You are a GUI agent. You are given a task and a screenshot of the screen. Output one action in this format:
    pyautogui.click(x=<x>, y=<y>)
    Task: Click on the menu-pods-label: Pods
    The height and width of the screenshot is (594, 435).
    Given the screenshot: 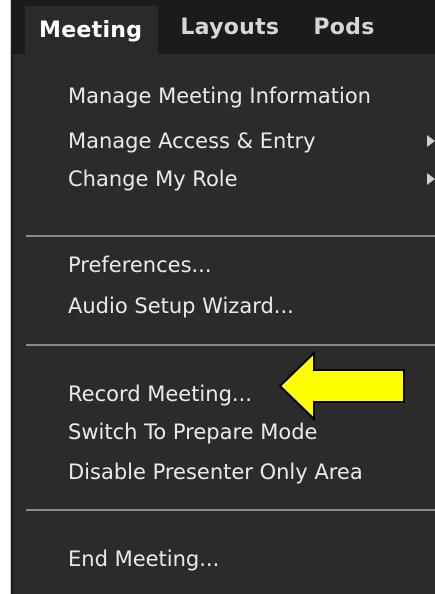 What is the action you would take?
    pyautogui.click(x=344, y=27)
    